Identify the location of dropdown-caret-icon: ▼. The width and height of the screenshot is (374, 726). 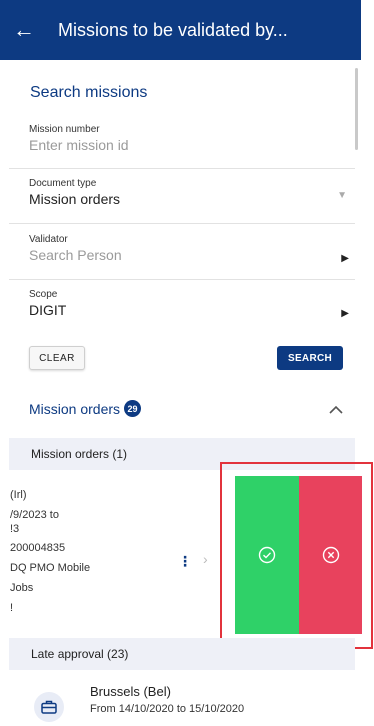
(342, 195).